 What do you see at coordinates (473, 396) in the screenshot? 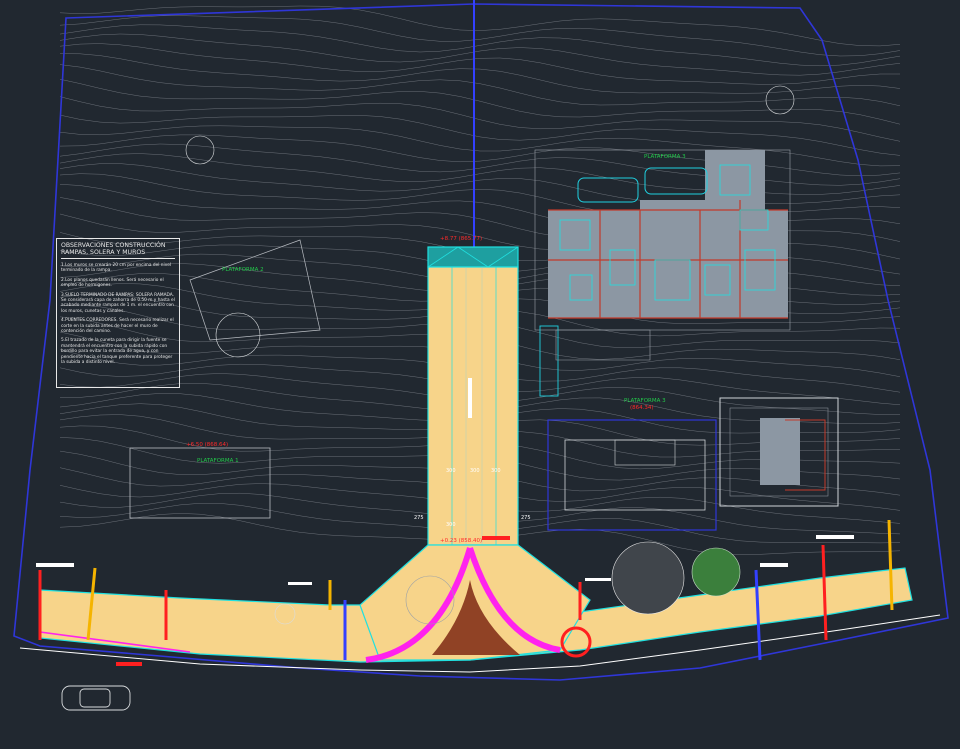
I see `central-ramp` at bounding box center [473, 396].